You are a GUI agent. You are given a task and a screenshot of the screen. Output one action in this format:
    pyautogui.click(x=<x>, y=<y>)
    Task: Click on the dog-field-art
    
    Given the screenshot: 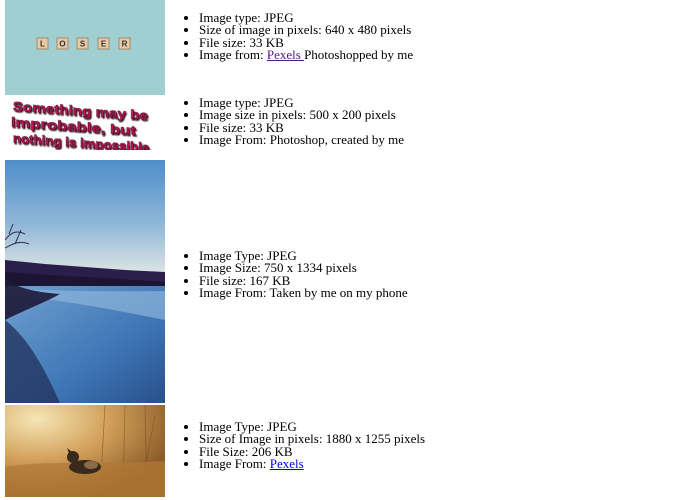 What is the action you would take?
    pyautogui.click(x=85, y=451)
    